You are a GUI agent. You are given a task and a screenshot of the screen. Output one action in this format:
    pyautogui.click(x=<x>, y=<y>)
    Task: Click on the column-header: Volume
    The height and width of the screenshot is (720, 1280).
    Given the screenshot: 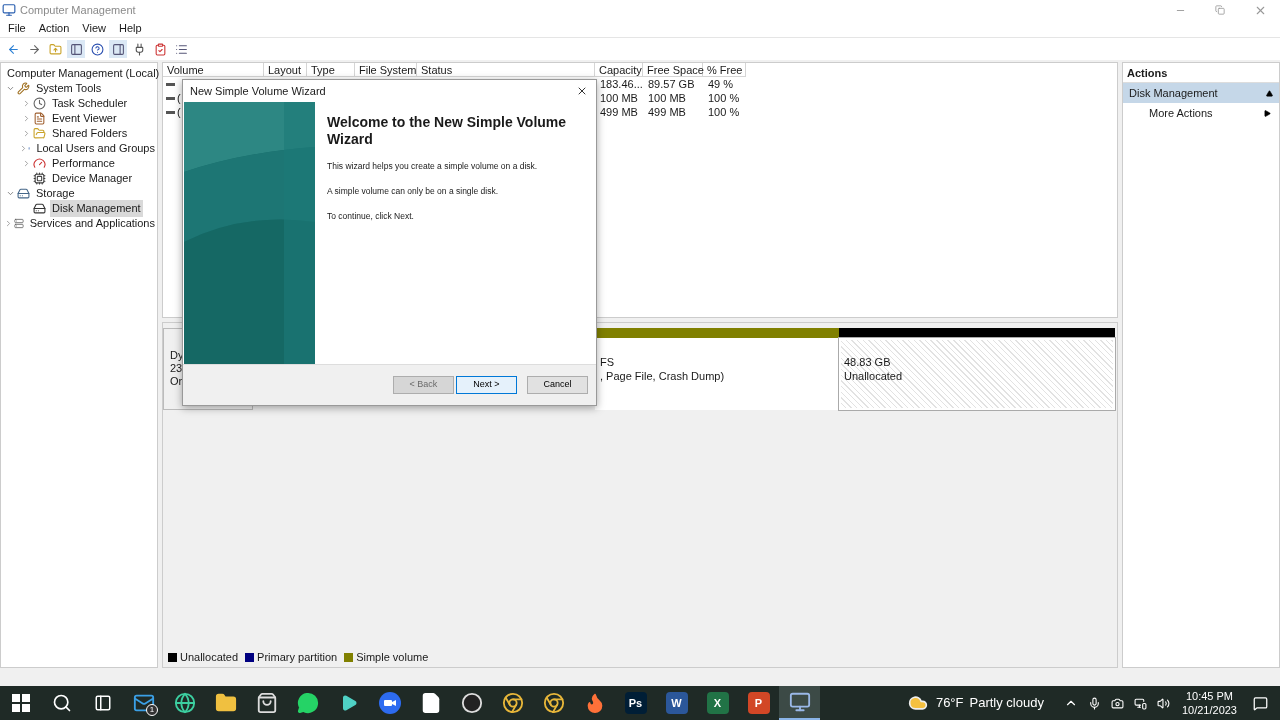 What is the action you would take?
    pyautogui.click(x=213, y=70)
    